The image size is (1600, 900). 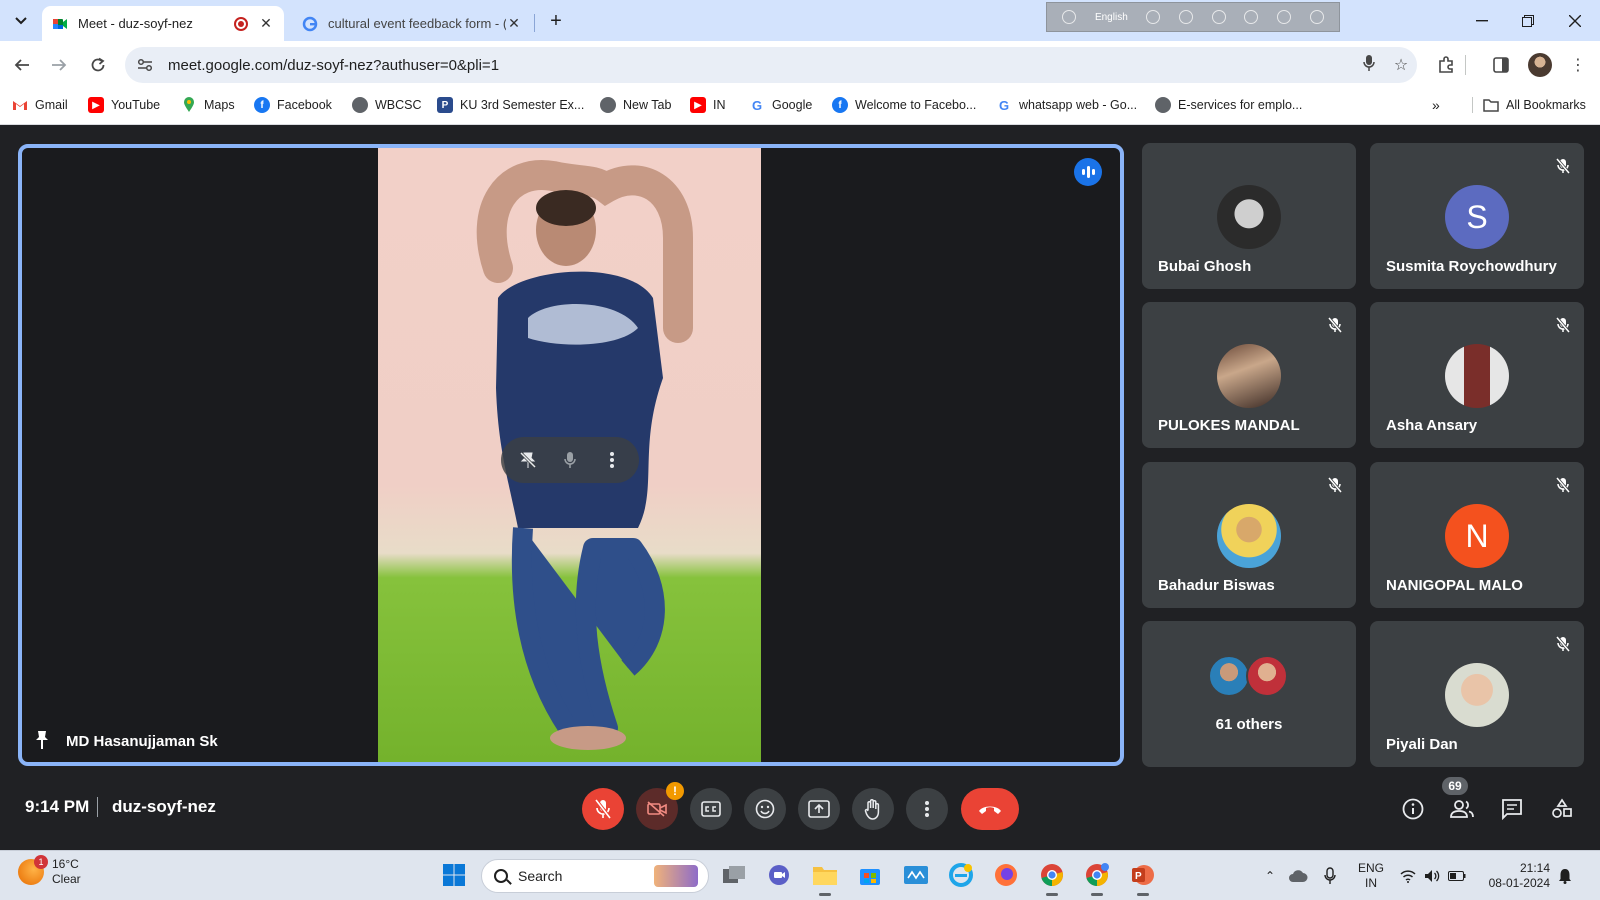 What do you see at coordinates (1251, 17) in the screenshot?
I see `edit-icon` at bounding box center [1251, 17].